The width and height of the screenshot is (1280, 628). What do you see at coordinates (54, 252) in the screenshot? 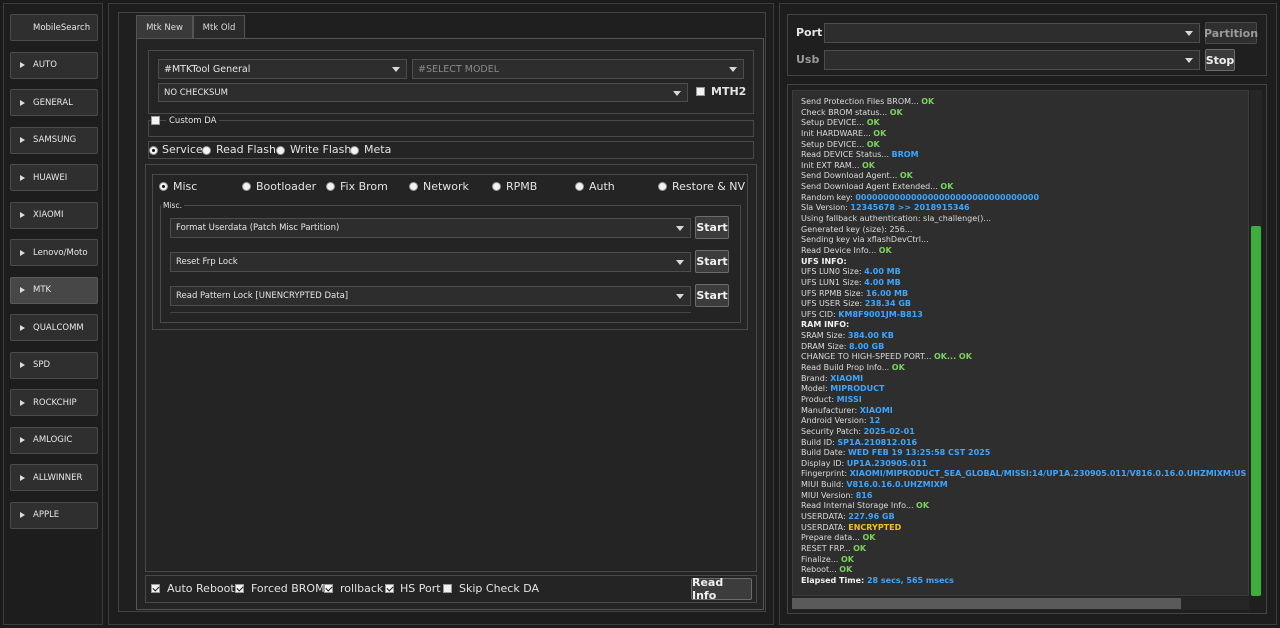
I see `sidebar-item-lenovo-moto: Lenovo/Moto` at bounding box center [54, 252].